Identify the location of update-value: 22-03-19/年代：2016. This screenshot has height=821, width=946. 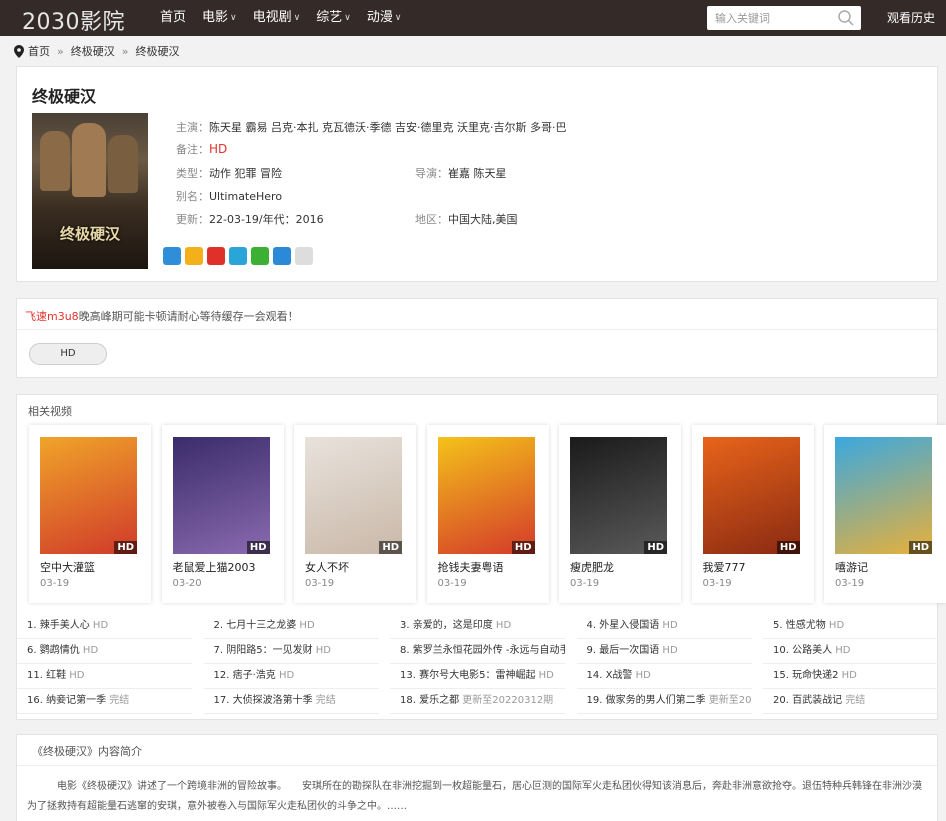
(266, 219).